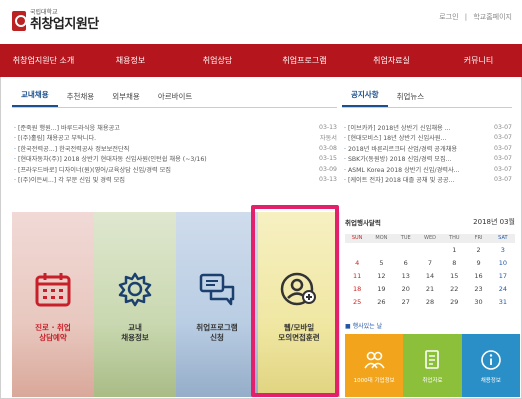  I want to click on nav-item-jobs: 채용정보, so click(130, 60).